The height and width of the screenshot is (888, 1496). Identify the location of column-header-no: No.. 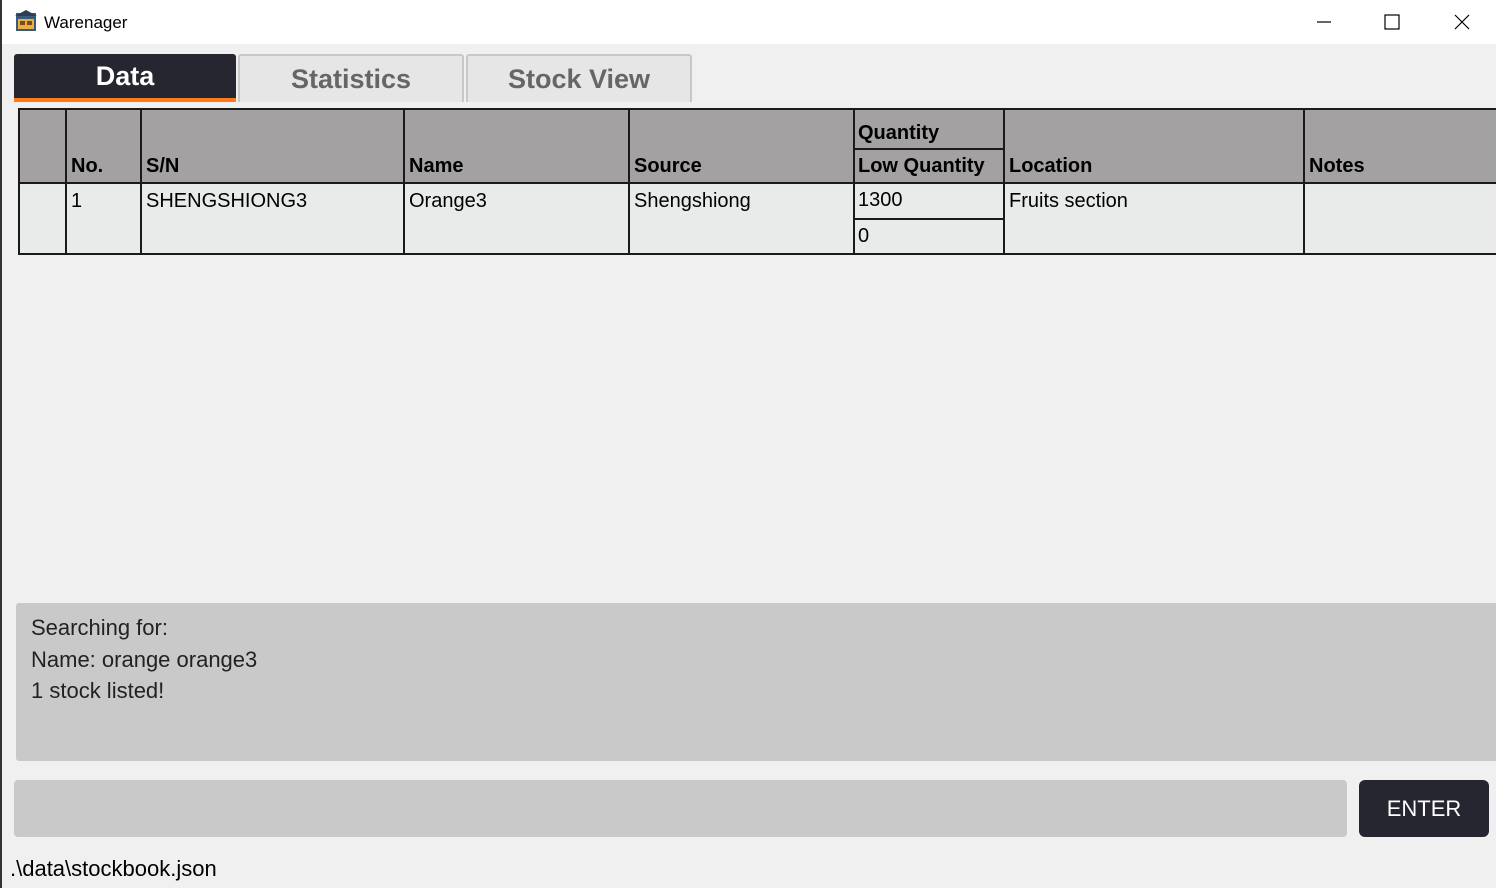
(103, 146).